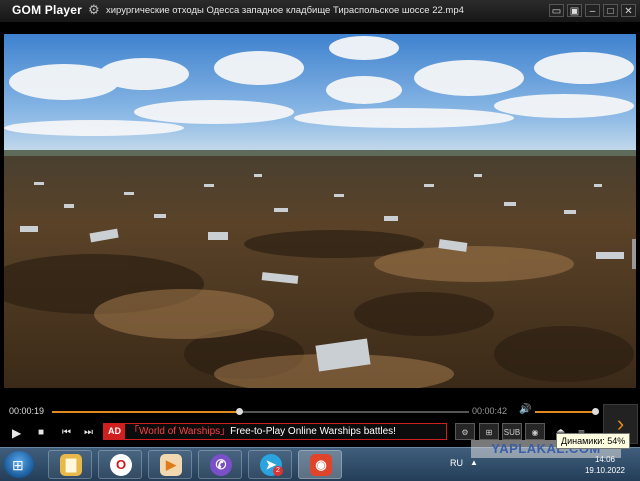 This screenshot has height=481, width=640. I want to click on viber-icon: ✆, so click(221, 465).